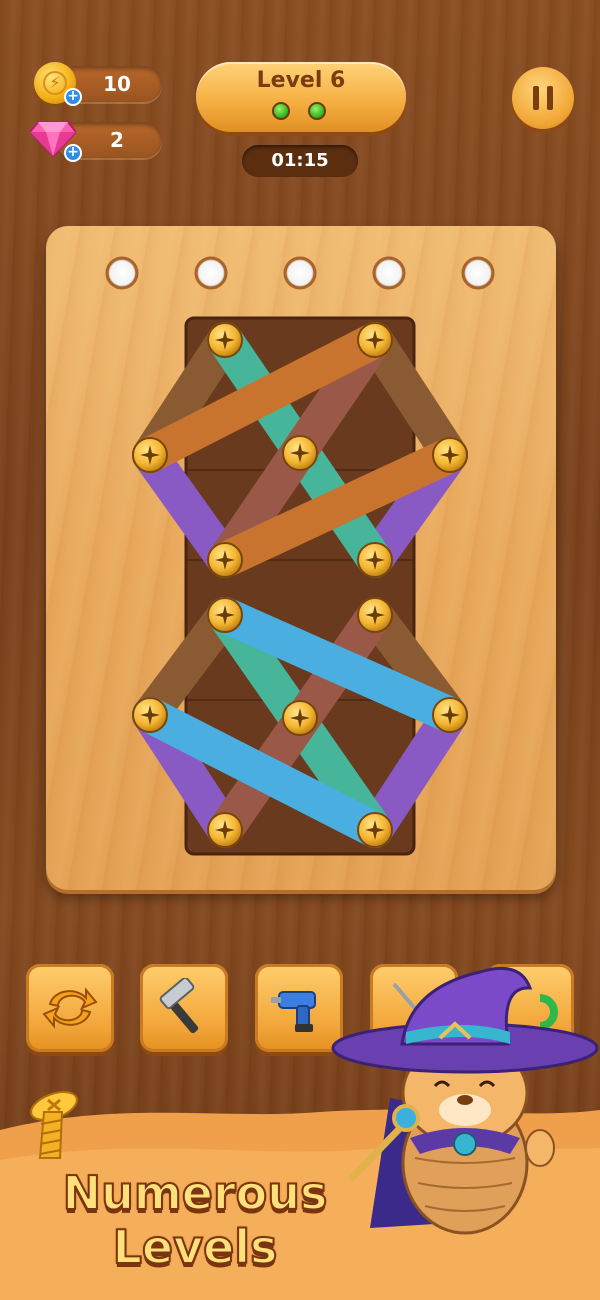 The width and height of the screenshot is (600, 1300). Describe the element at coordinates (179, 1006) in the screenshot. I see `hammer-icon` at that location.